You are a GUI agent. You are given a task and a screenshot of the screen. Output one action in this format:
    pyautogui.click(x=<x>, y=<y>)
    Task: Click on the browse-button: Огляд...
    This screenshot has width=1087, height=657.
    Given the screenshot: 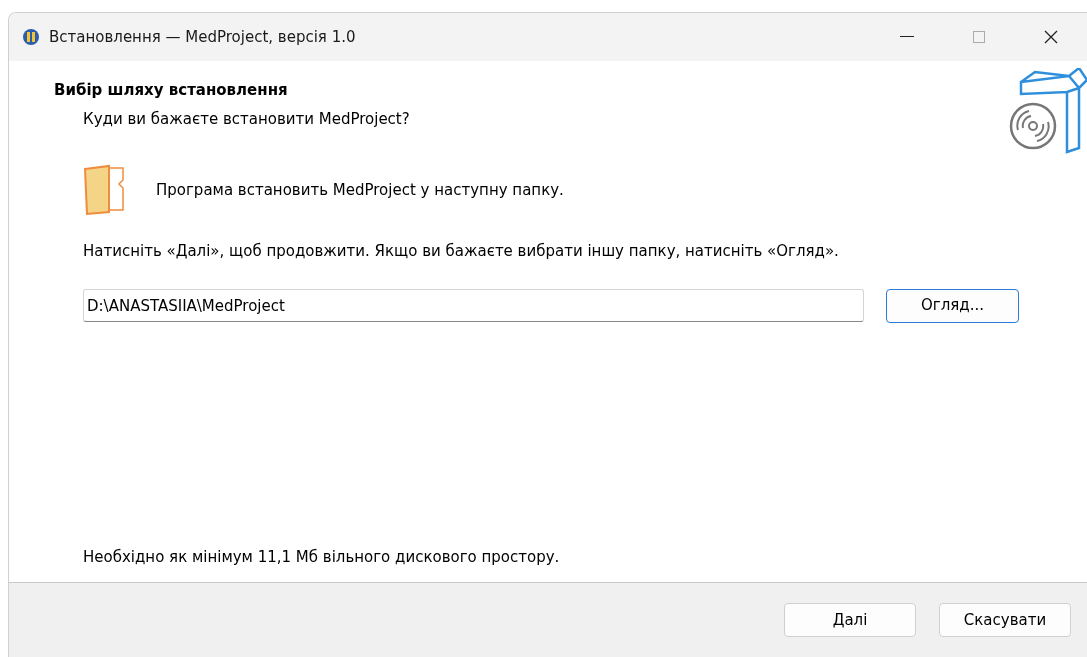 What is the action you would take?
    pyautogui.click(x=952, y=305)
    